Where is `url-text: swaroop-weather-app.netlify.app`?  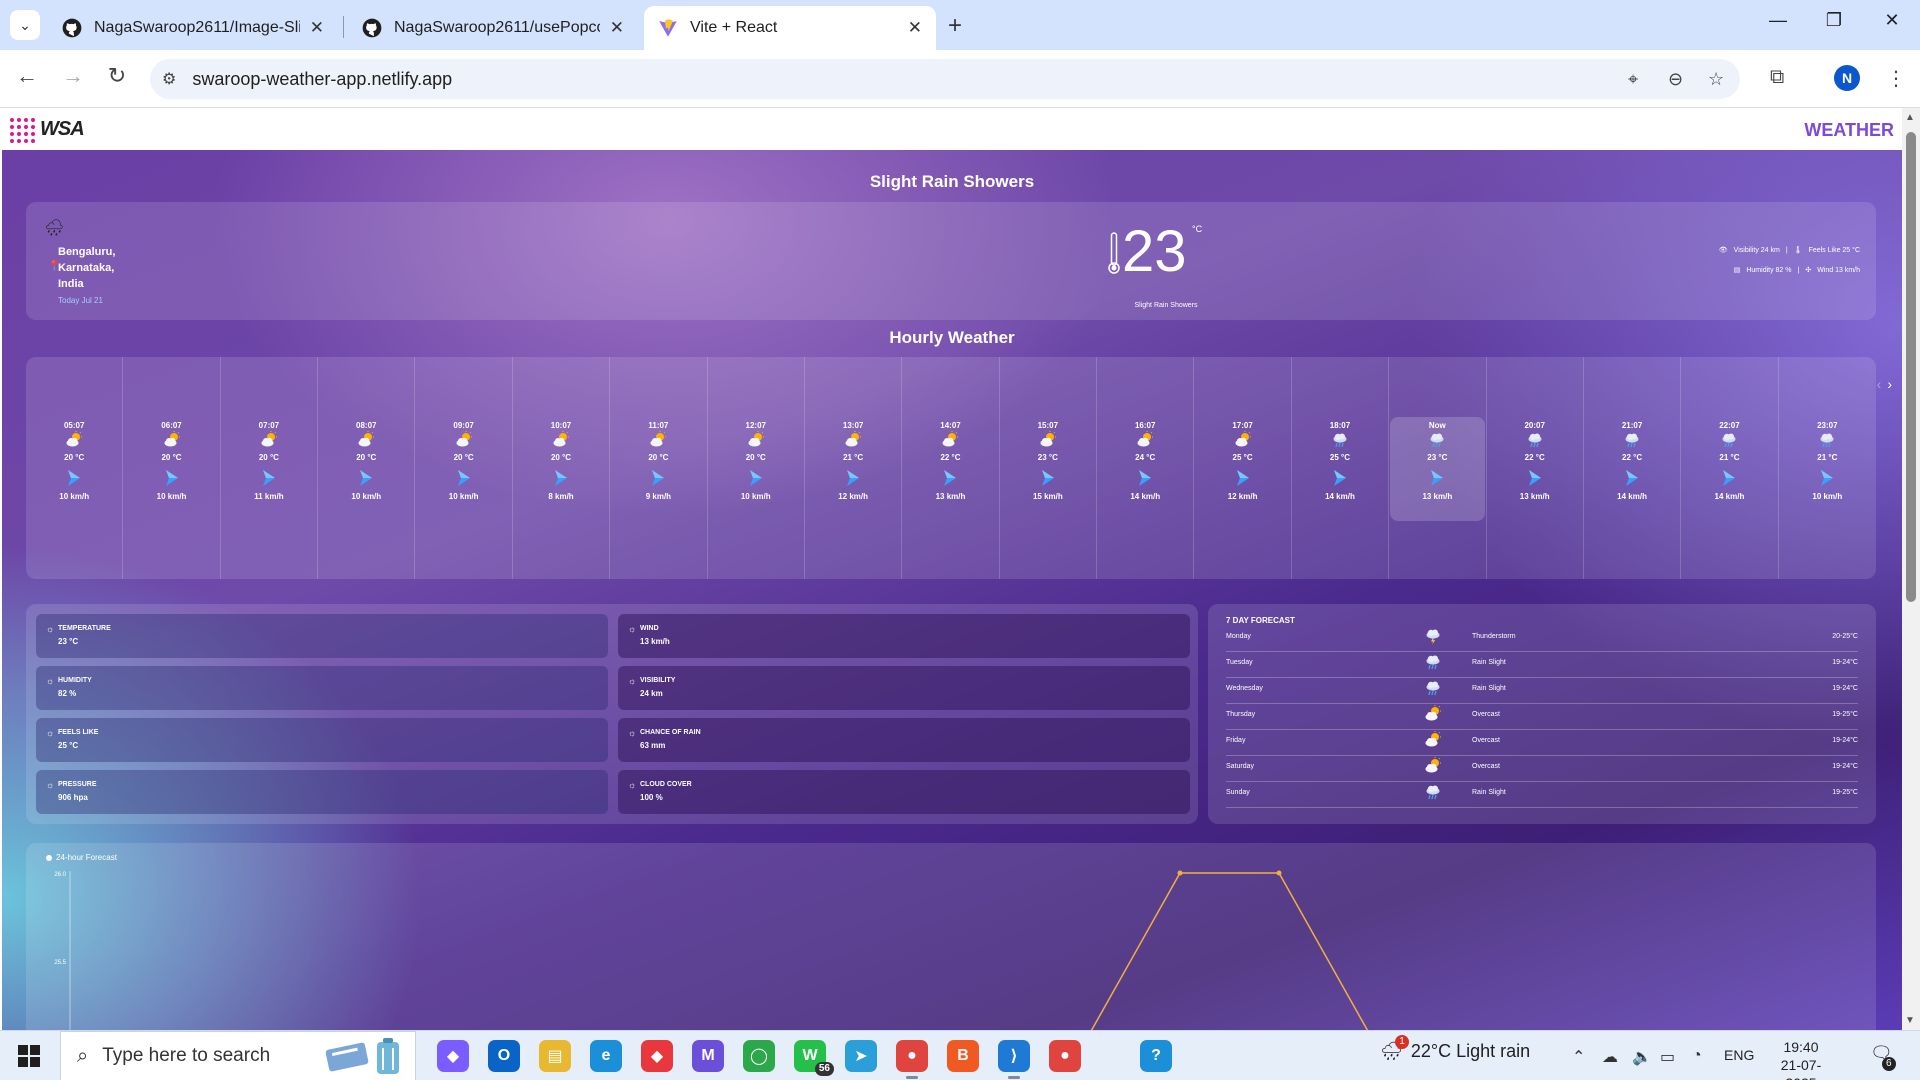 url-text: swaroop-weather-app.netlify.app is located at coordinates (322, 79).